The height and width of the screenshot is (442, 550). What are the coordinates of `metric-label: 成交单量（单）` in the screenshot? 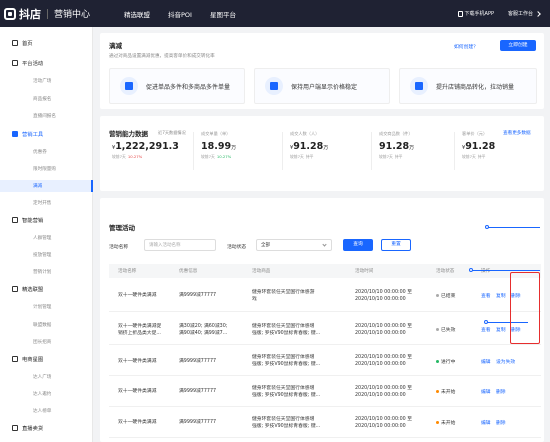 It's located at (216, 133).